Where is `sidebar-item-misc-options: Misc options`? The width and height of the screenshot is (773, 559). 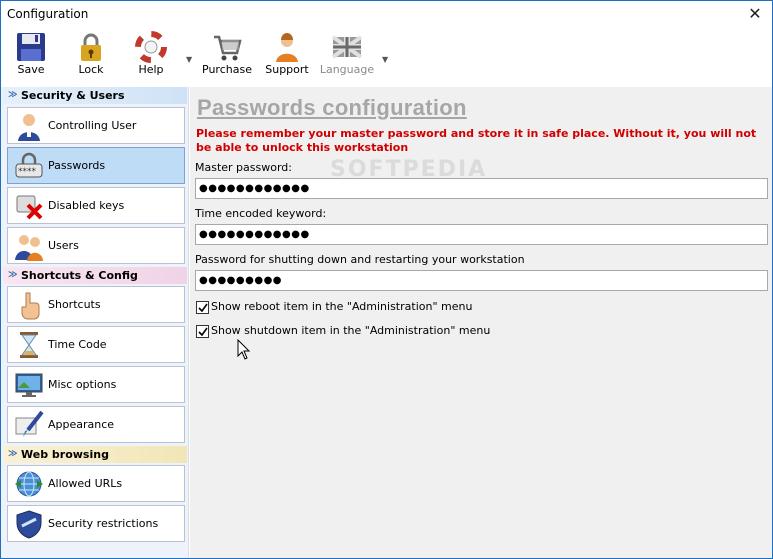
sidebar-item-misc-options: Misc options is located at coordinates (96, 384).